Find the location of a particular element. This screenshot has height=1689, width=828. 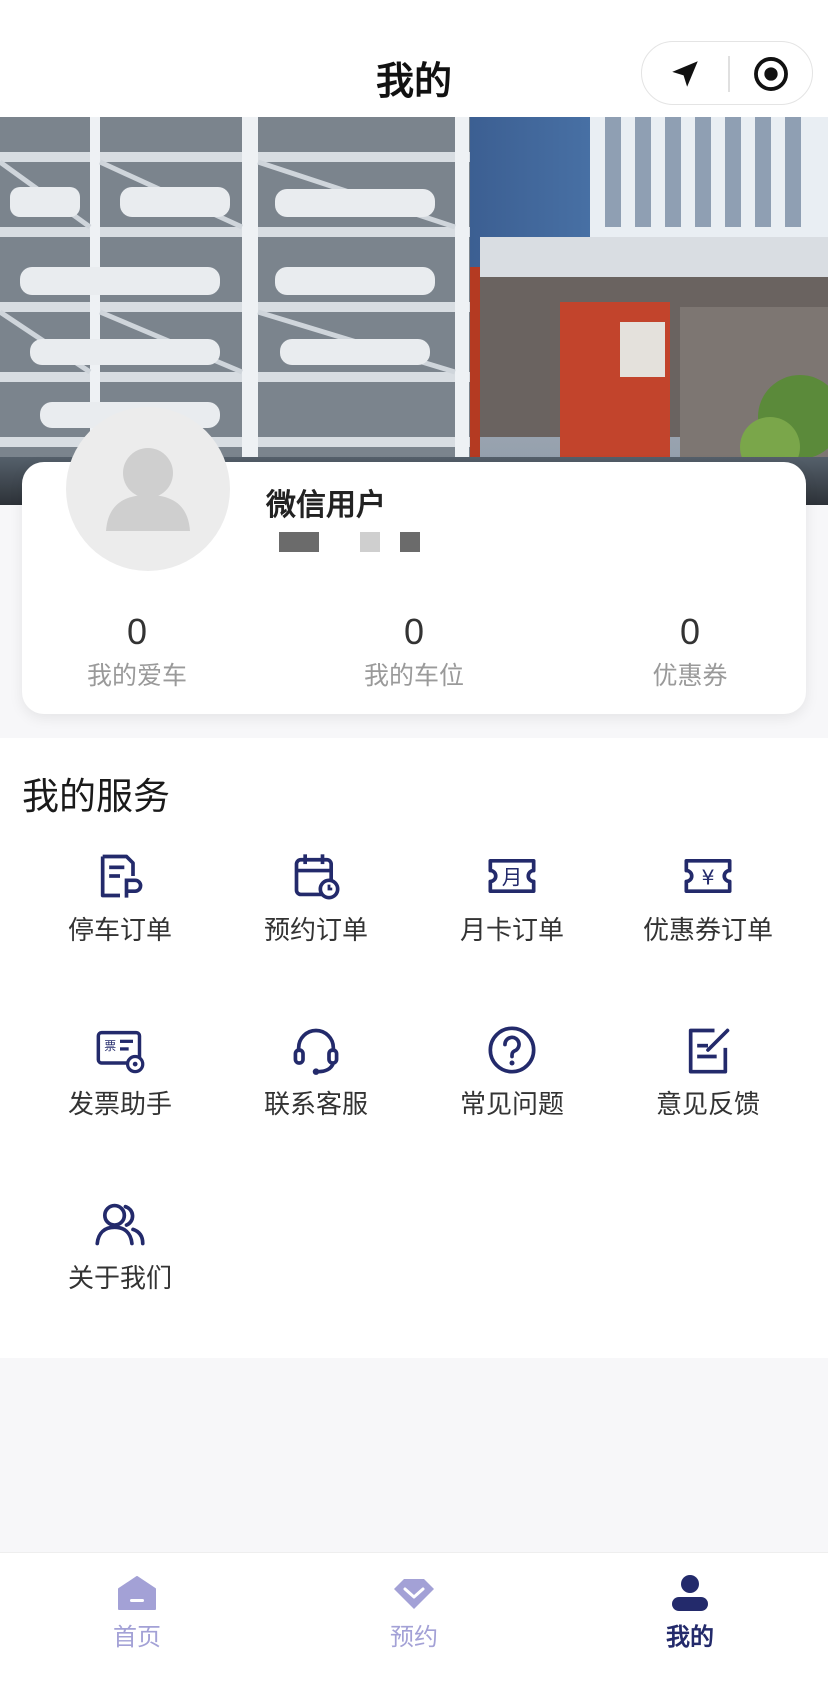

target-circle-icon is located at coordinates (771, 74).